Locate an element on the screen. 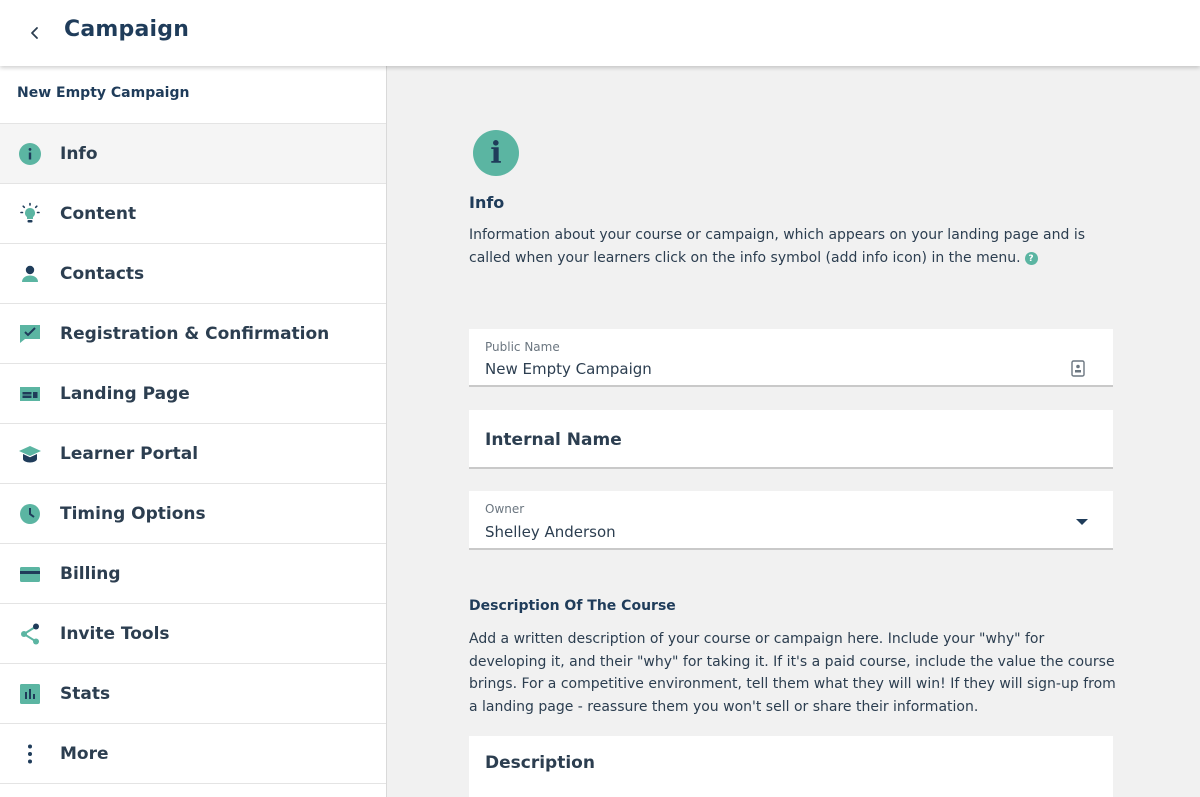 Image resolution: width=1200 pixels, height=797 pixels. sidebar-item-label: Registration & Confirmation is located at coordinates (195, 333).